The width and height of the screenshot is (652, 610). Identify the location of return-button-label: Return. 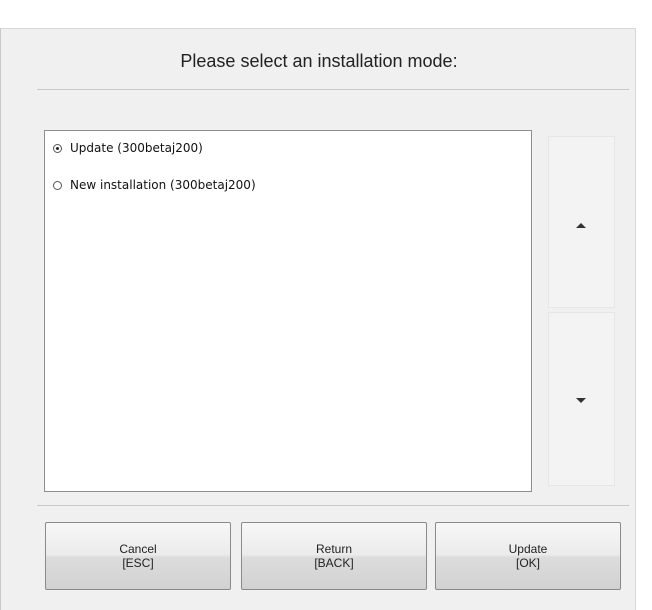
(334, 549).